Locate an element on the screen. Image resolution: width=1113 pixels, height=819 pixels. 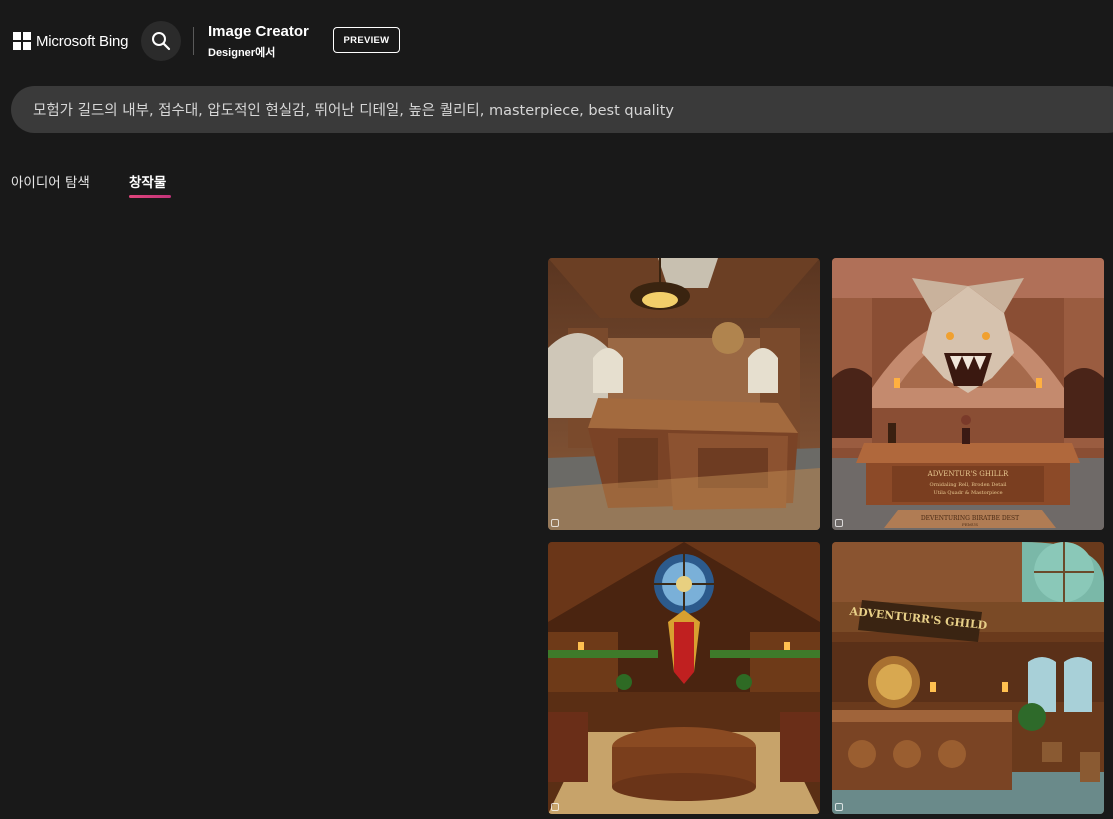
active-tab-indicator is located at coordinates (150, 196).